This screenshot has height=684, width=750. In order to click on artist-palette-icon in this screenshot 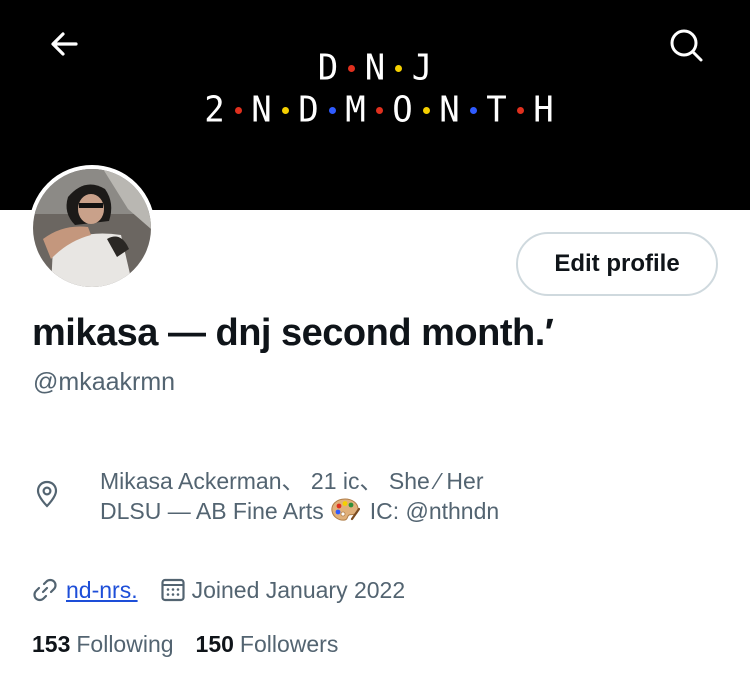, I will do `click(345, 509)`.